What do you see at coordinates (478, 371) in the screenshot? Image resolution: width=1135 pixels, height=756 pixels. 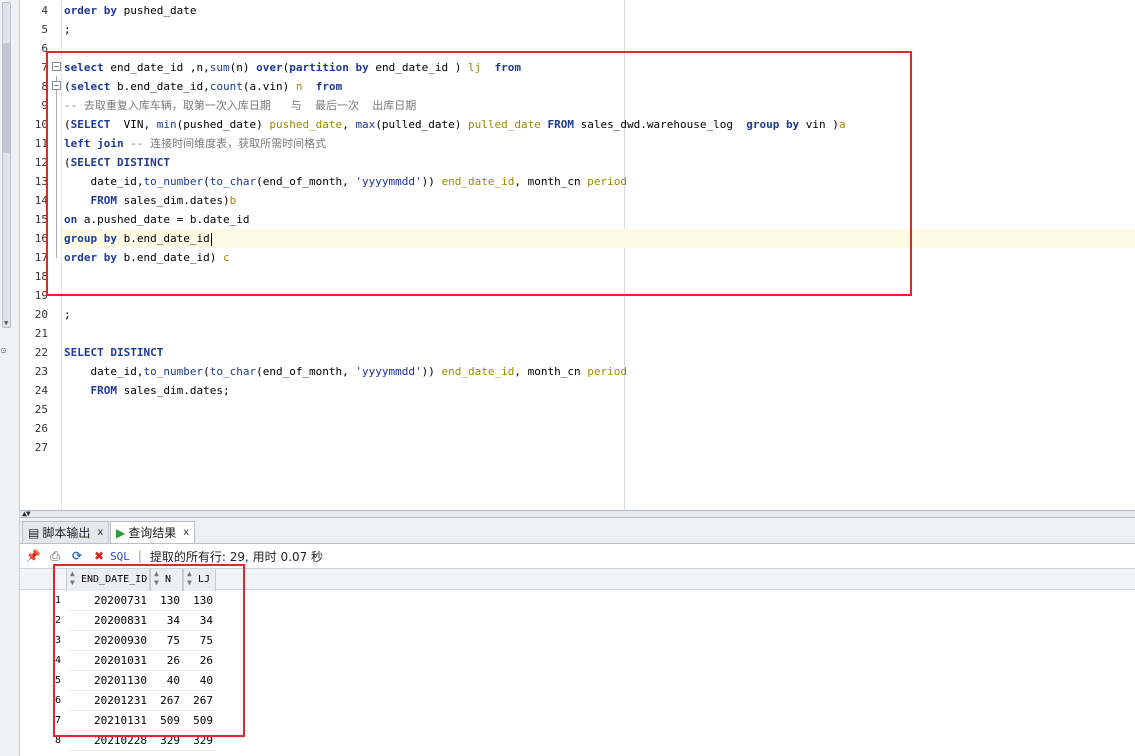 I see `code-token: end_date_id` at bounding box center [478, 371].